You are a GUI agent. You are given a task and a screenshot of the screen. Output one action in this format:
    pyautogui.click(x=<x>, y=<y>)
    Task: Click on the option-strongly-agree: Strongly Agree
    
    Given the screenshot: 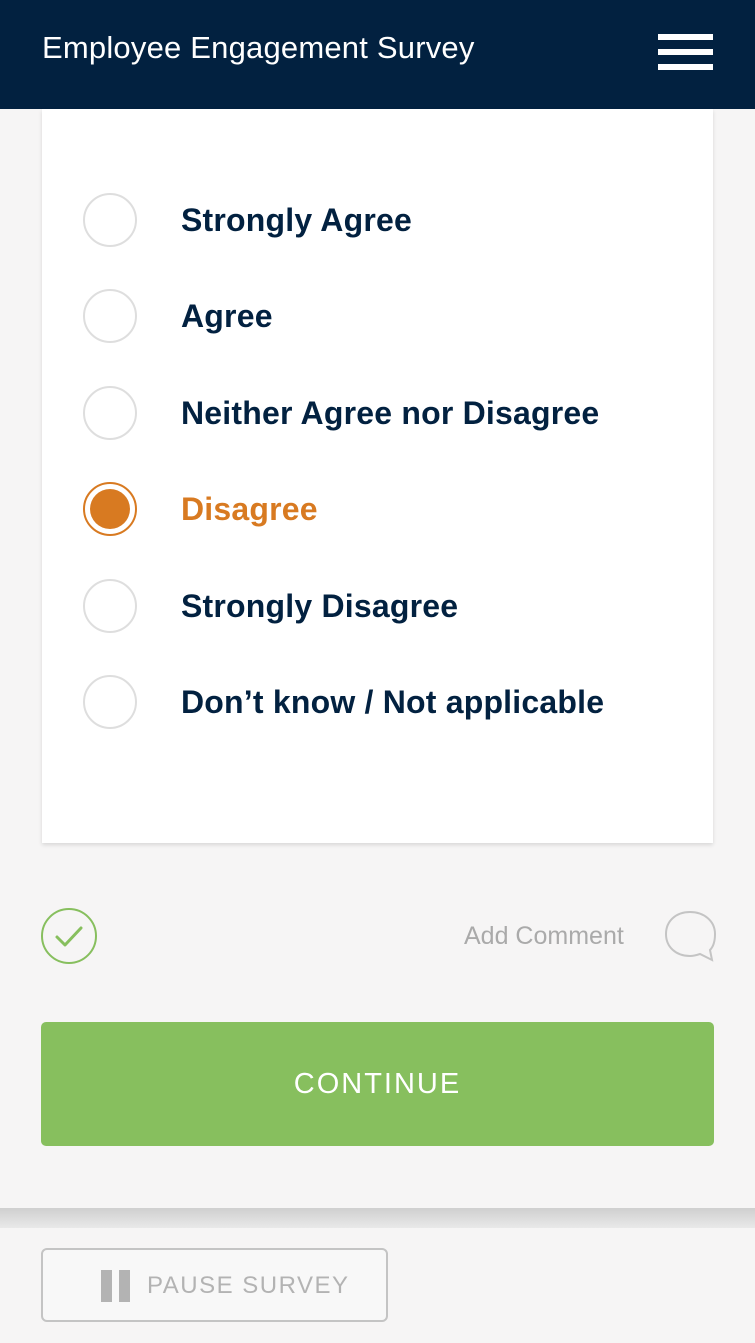 What is the action you would take?
    pyautogui.click(x=382, y=219)
    